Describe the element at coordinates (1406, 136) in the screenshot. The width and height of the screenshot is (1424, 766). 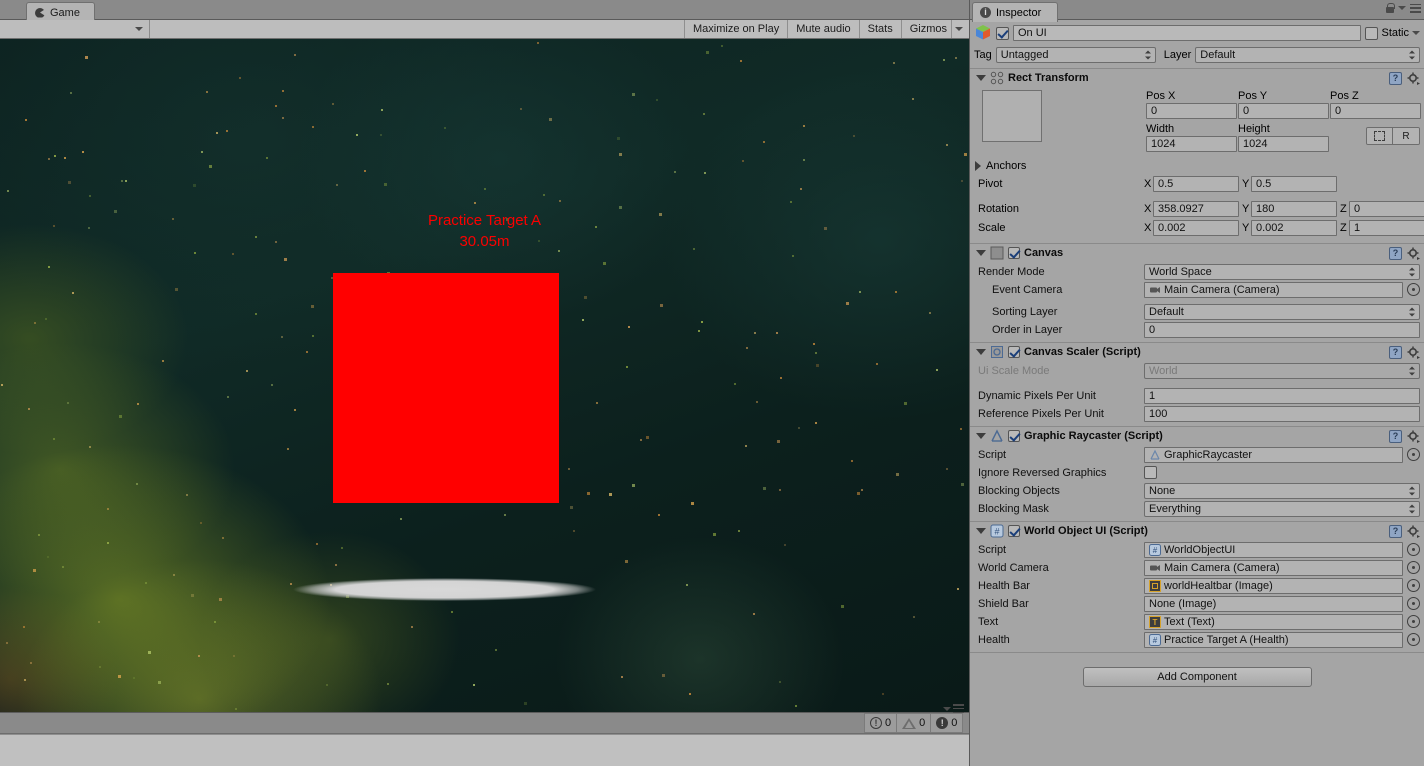
I see `raw-edit-button: R` at that location.